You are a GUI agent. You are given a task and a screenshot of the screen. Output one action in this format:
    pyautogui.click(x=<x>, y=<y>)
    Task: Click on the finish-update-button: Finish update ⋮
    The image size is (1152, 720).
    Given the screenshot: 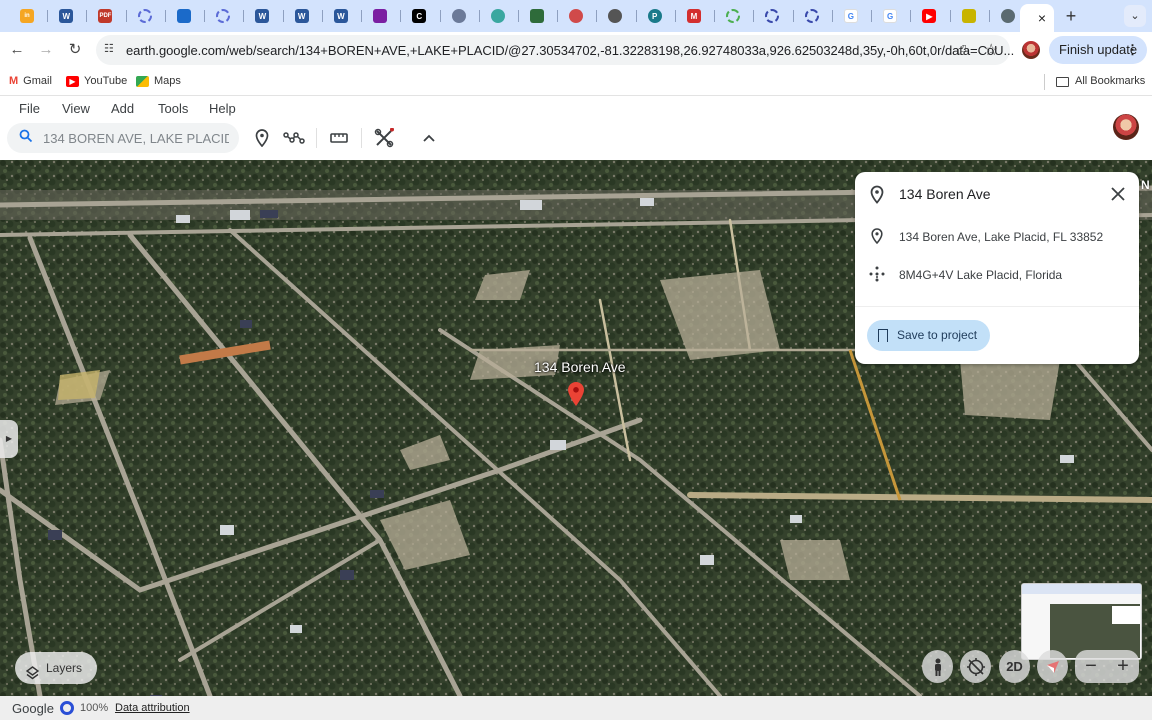 What is the action you would take?
    pyautogui.click(x=1098, y=50)
    